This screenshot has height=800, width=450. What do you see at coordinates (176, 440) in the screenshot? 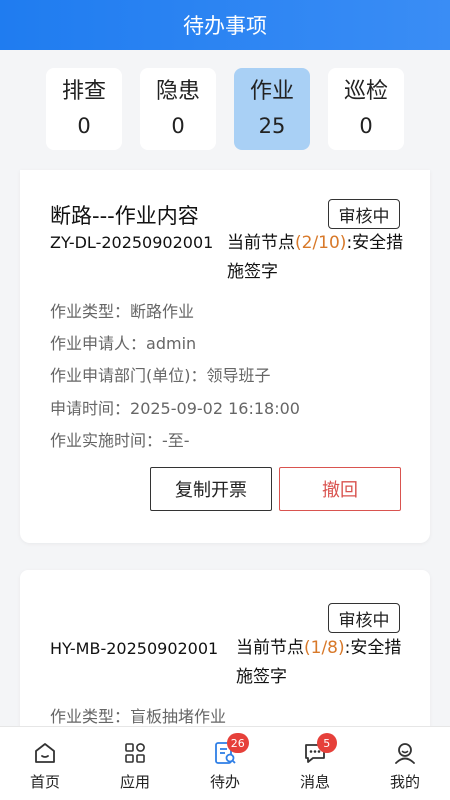
I see `field-value: -至-` at bounding box center [176, 440].